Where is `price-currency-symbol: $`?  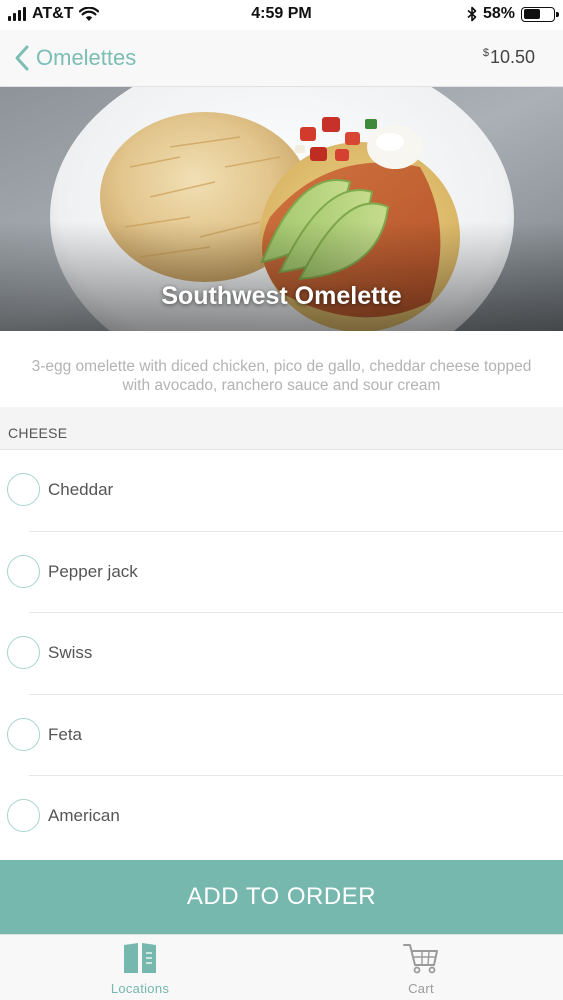 price-currency-symbol: $ is located at coordinates (485, 53).